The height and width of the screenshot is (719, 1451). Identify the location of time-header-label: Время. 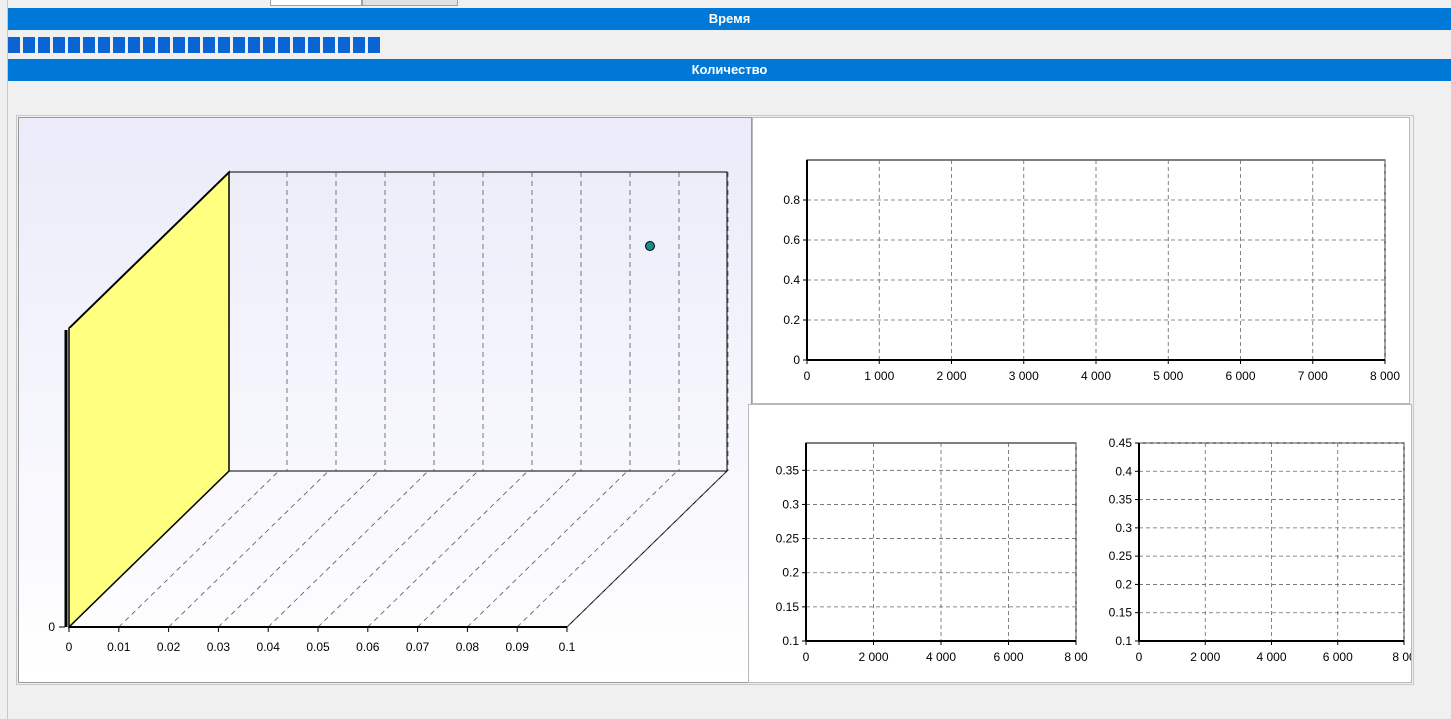
(729, 18).